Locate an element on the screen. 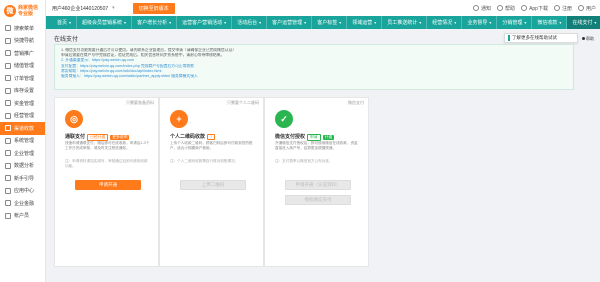 Image resolution: width=600 pixels, height=282 pixels. nav-tab-11: 分销管理 ▾ is located at coordinates (515, 22).